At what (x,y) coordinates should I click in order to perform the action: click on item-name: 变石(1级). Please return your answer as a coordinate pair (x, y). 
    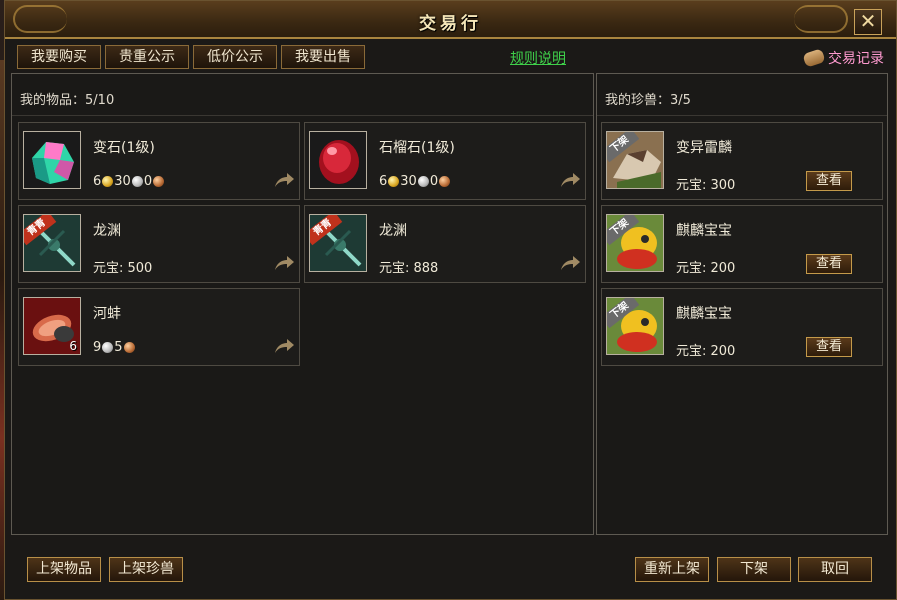
    Looking at the image, I should click on (124, 148).